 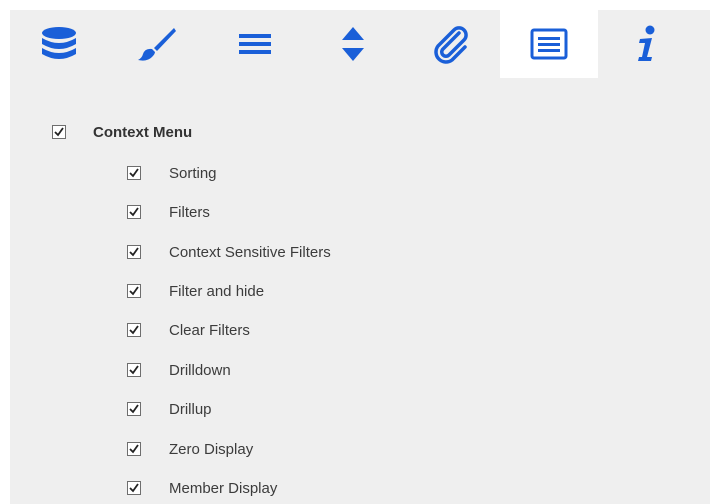 I want to click on option-label: Context Sensitive Filters, so click(x=250, y=252).